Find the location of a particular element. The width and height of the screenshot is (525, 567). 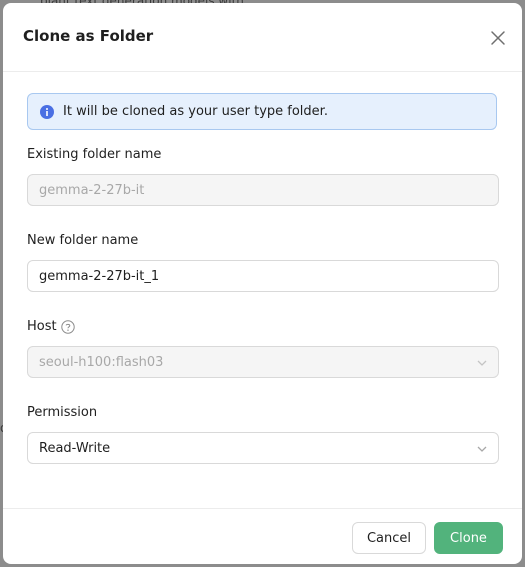

host-label: Host is located at coordinates (42, 326).